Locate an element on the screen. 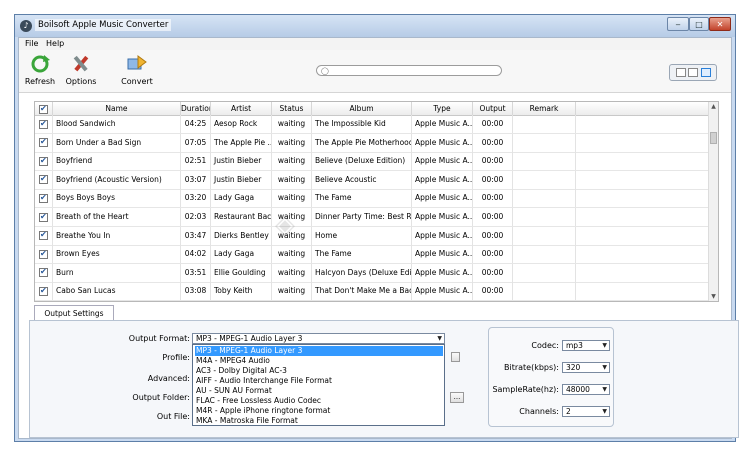  header-album: Album is located at coordinates (362, 108).